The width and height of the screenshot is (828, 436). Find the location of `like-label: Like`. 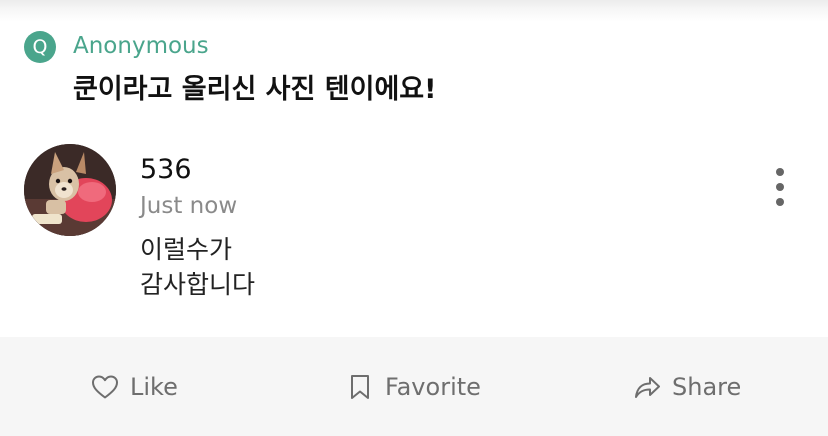

like-label: Like is located at coordinates (154, 386).